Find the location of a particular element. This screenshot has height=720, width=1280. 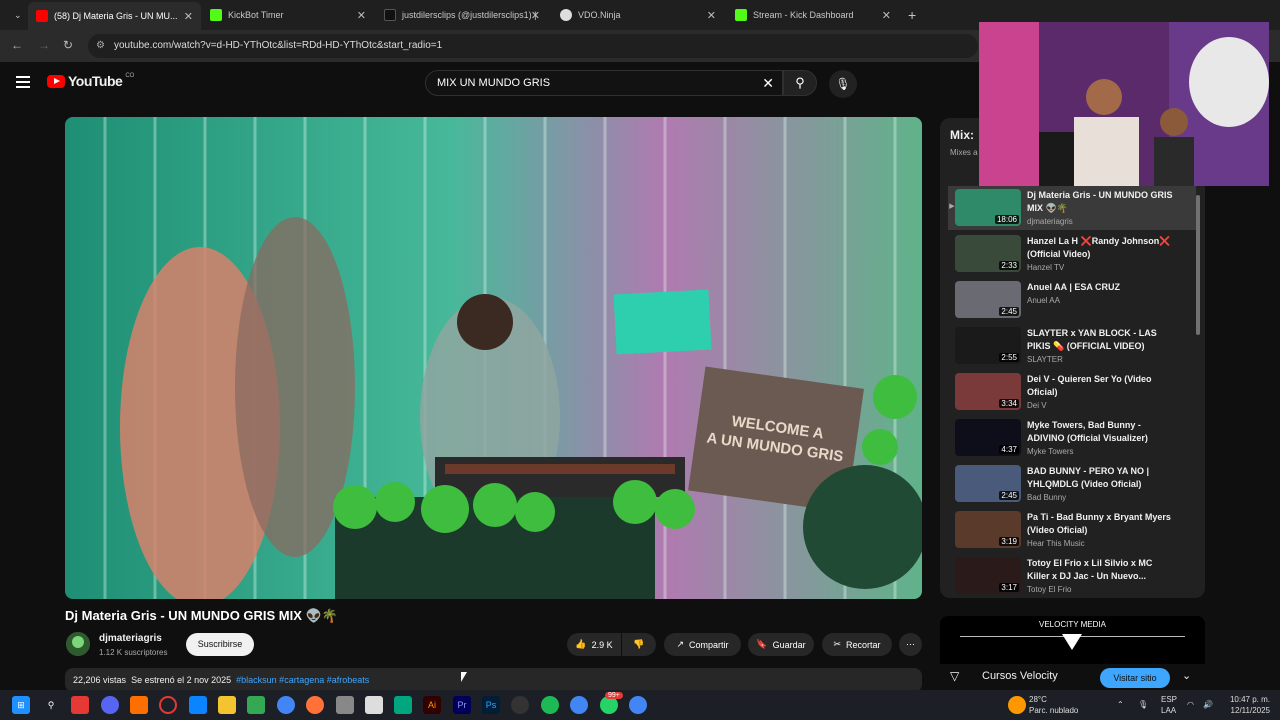

site-info-icon: ⚙ is located at coordinates (100, 46).